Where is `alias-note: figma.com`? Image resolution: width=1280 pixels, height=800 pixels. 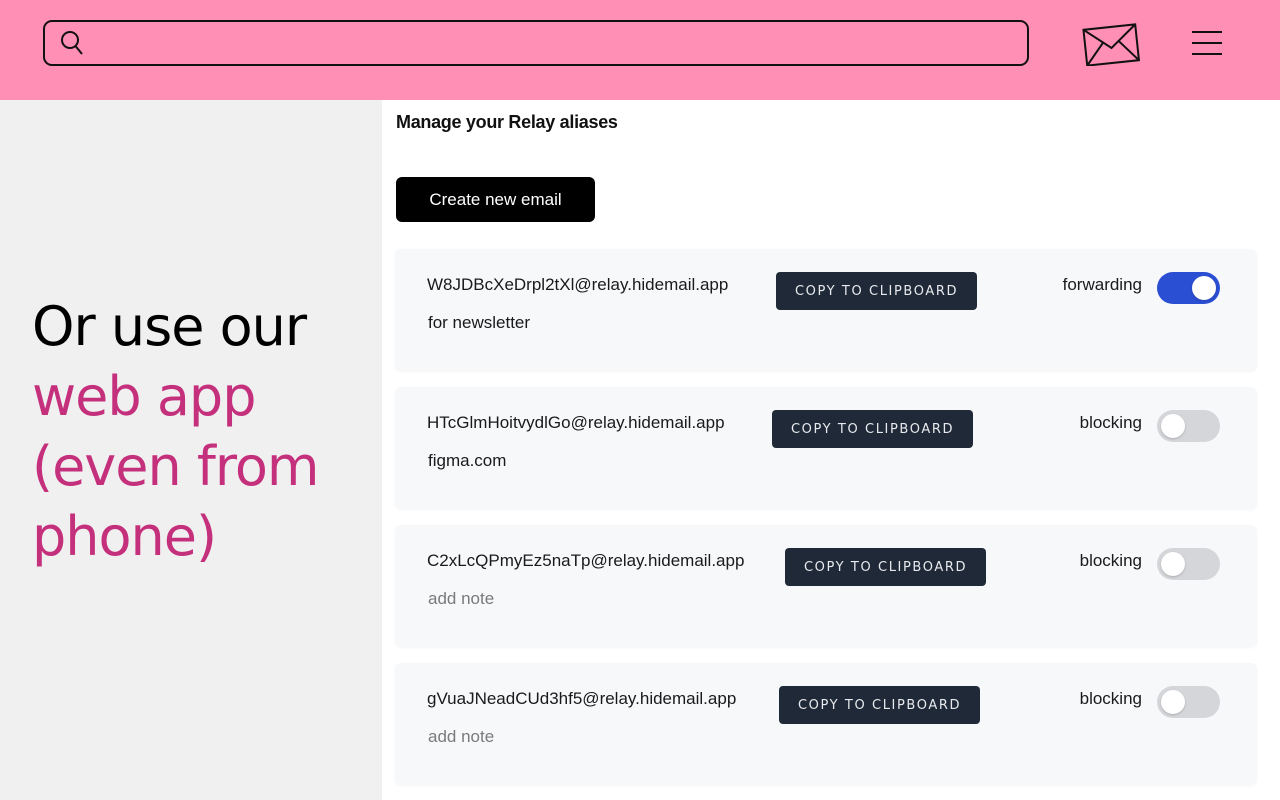 alias-note: figma.com is located at coordinates (467, 461).